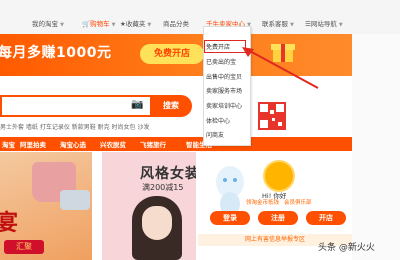  I want to click on poster-left-tag: 汇聚, so click(24, 247).